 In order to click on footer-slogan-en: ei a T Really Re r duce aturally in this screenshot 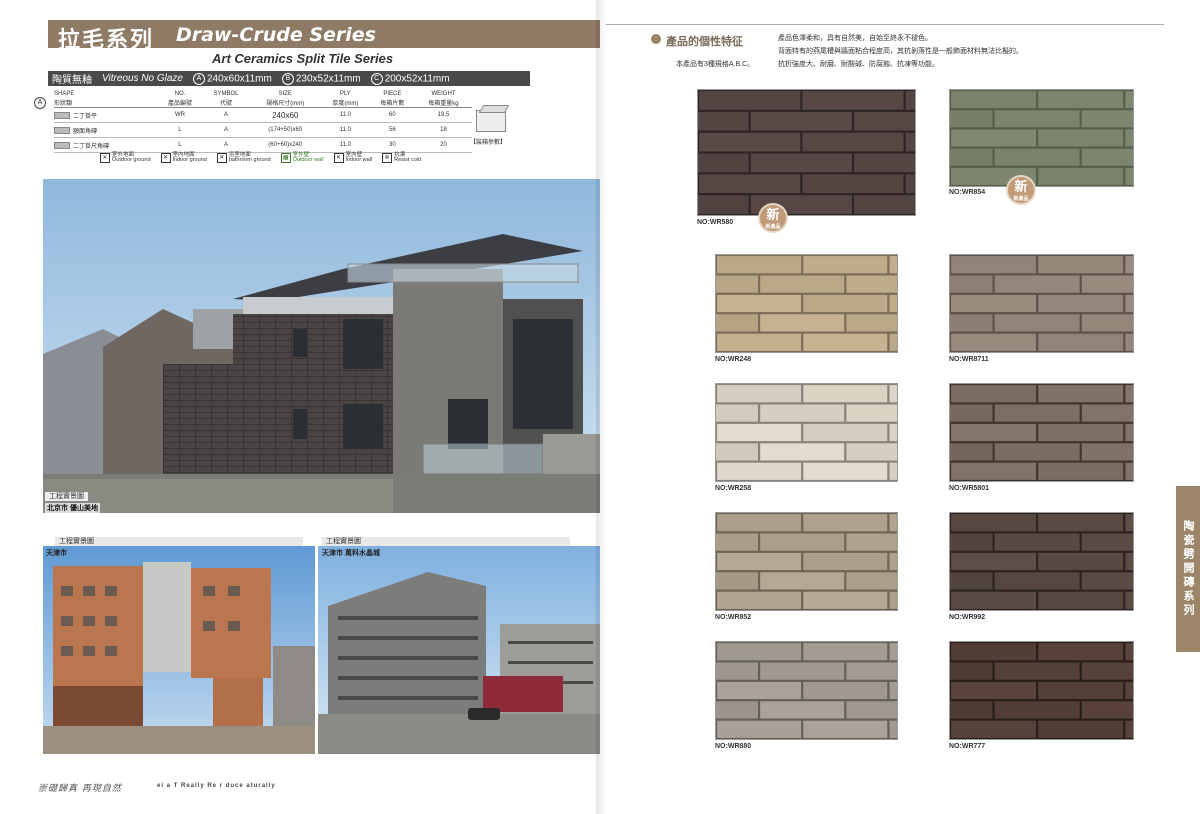, I will do `click(216, 786)`.